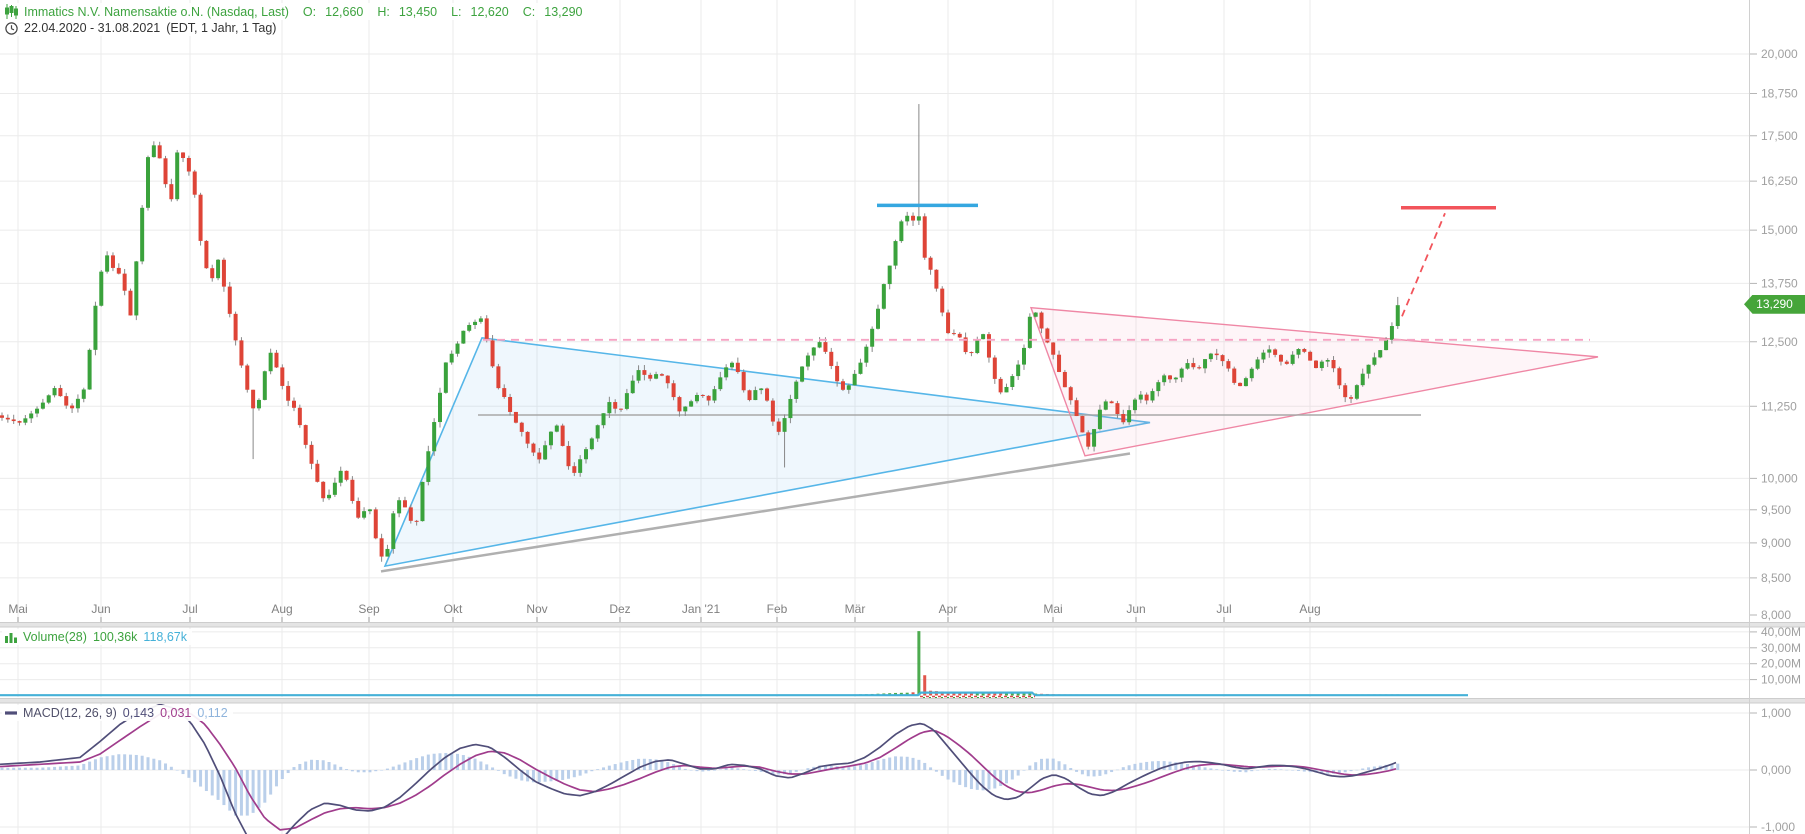 The height and width of the screenshot is (834, 1805). I want to click on macd-signal-value: 0,031, so click(176, 713).